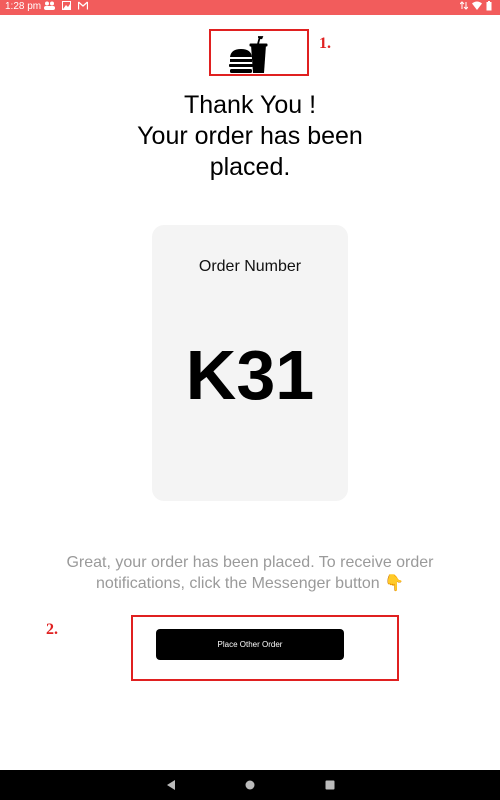 This screenshot has height=800, width=500. What do you see at coordinates (250, 375) in the screenshot?
I see `order-number-value: K31` at bounding box center [250, 375].